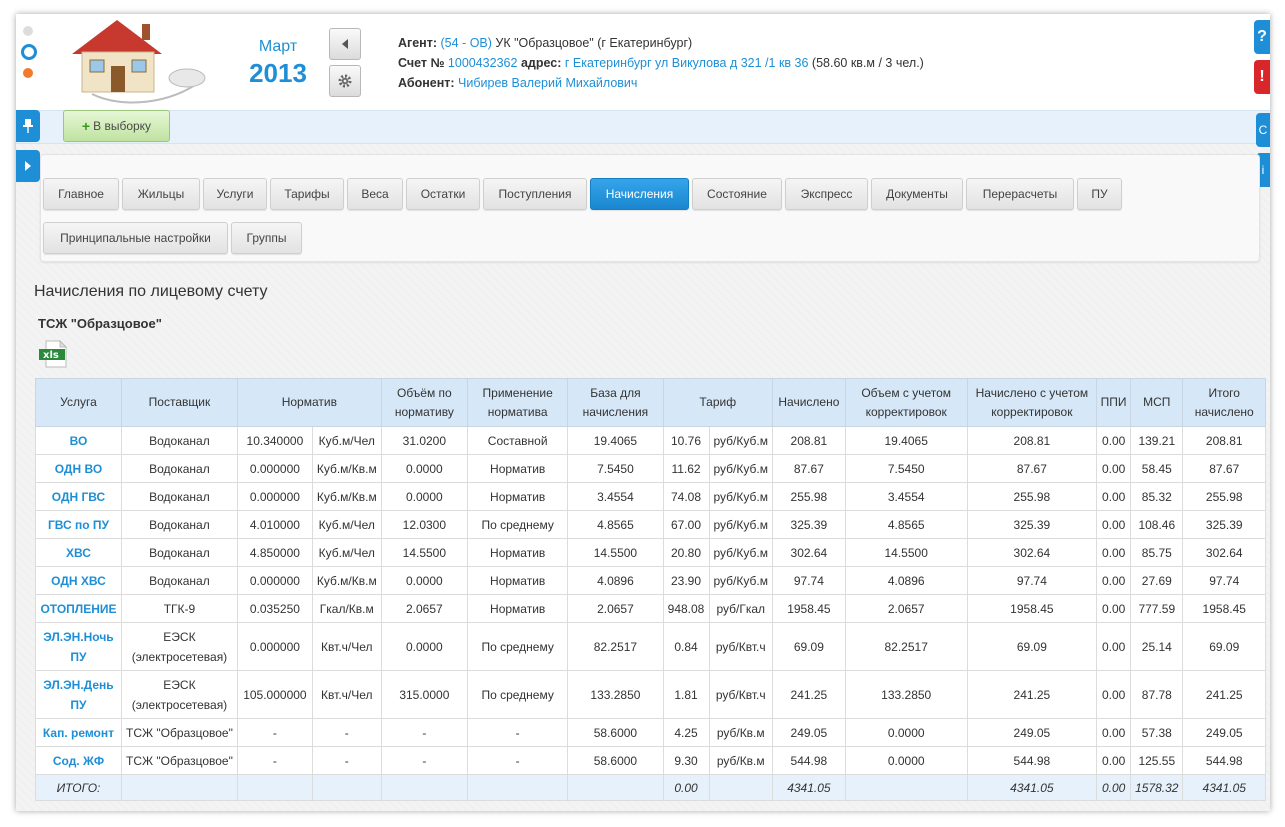 The width and height of the screenshot is (1285, 827). Describe the element at coordinates (116, 126) in the screenshot. I see `add-to-selection-button: + В выборку` at that location.